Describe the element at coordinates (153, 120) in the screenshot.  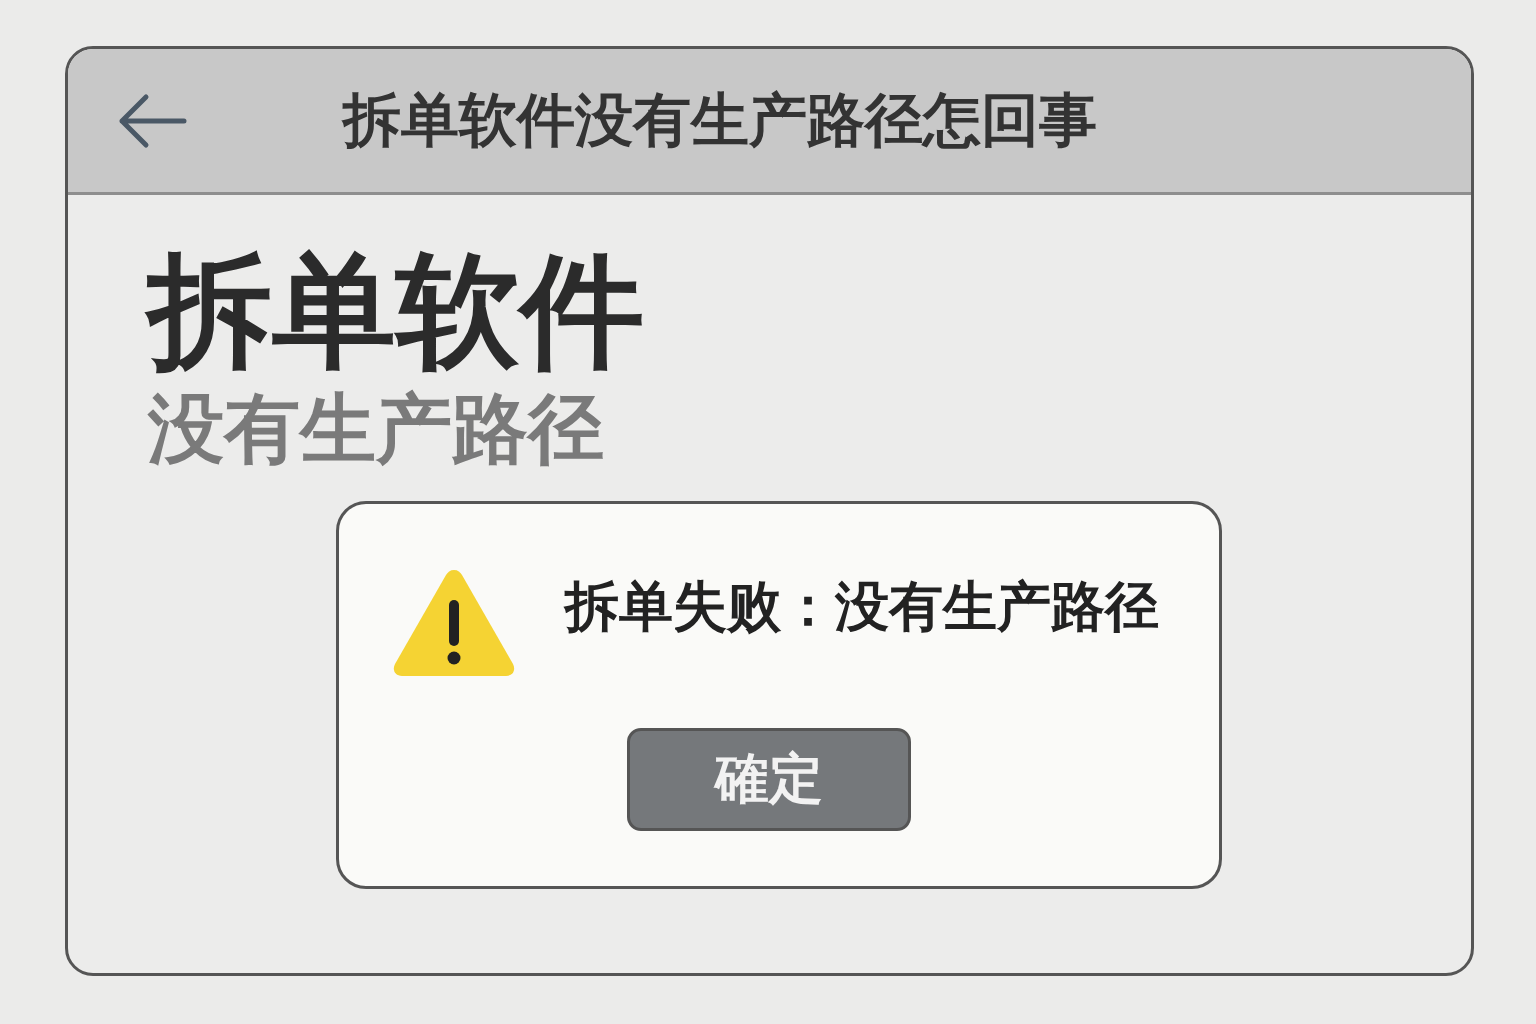
I see `back-button` at that location.